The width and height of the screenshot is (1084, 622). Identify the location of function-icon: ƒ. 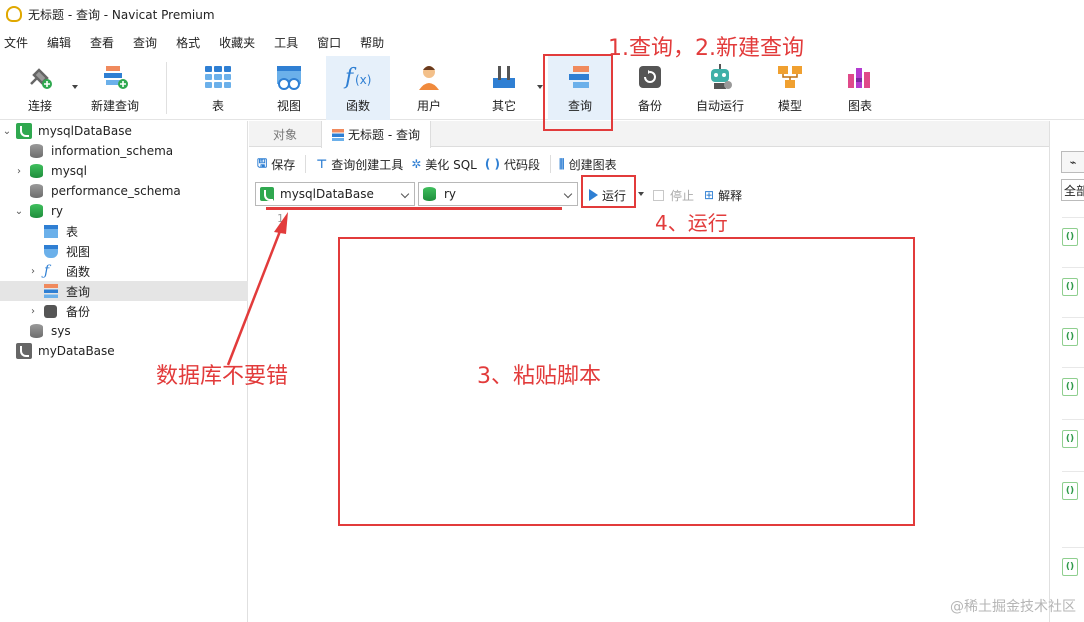
(47, 271).